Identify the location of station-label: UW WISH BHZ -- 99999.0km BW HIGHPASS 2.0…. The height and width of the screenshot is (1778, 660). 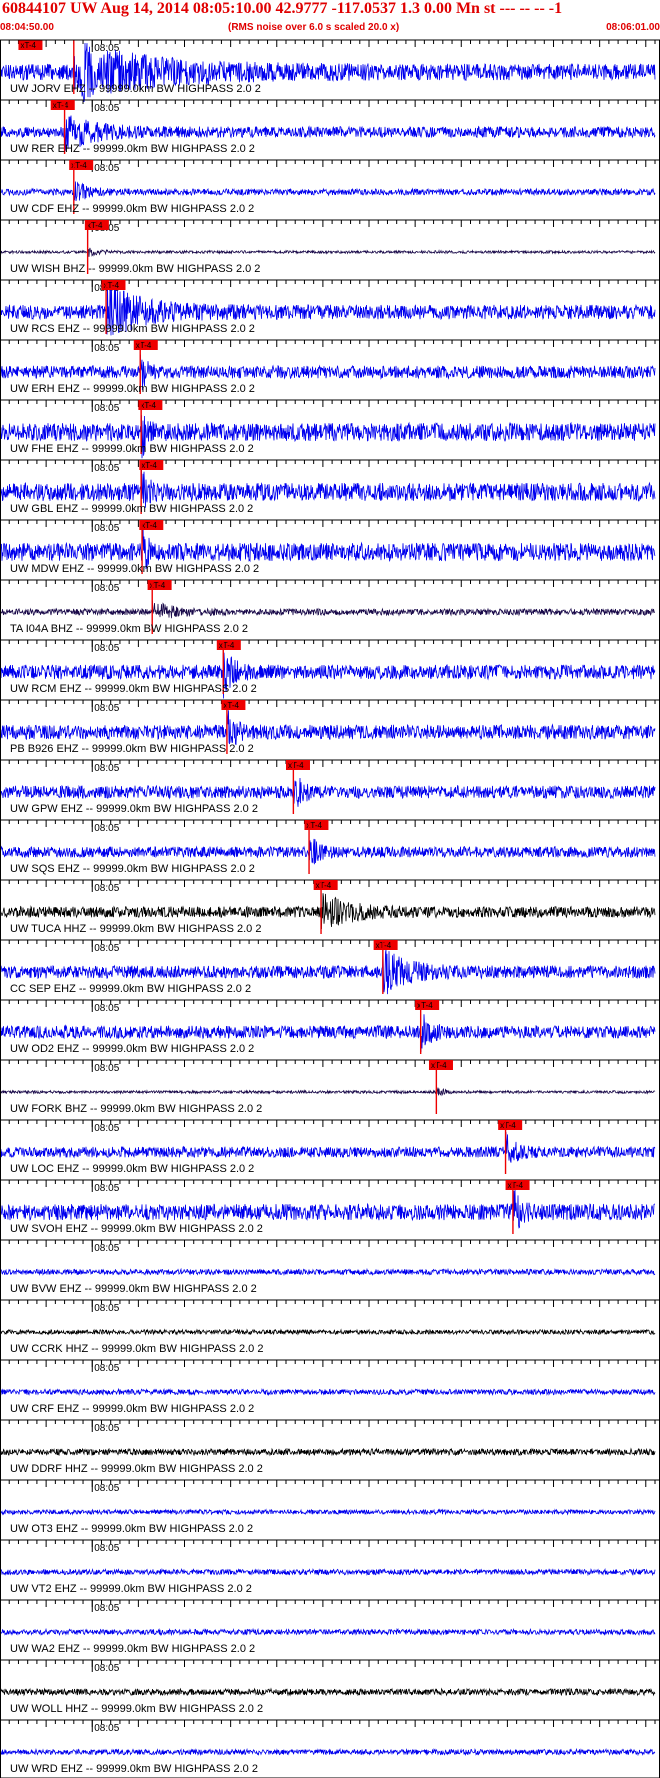
(135, 269).